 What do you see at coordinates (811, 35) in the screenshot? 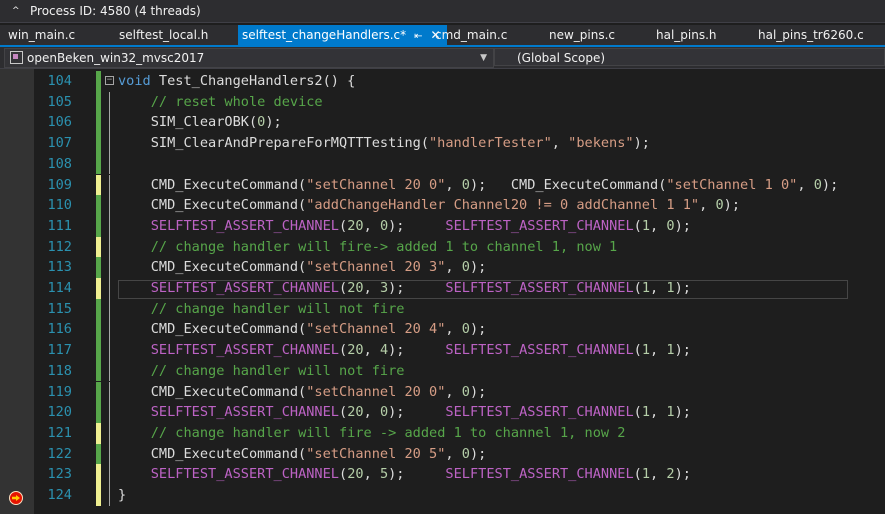
I see `tab-hal-pins-tr6260: hal_pins_tr6260.c` at bounding box center [811, 35].